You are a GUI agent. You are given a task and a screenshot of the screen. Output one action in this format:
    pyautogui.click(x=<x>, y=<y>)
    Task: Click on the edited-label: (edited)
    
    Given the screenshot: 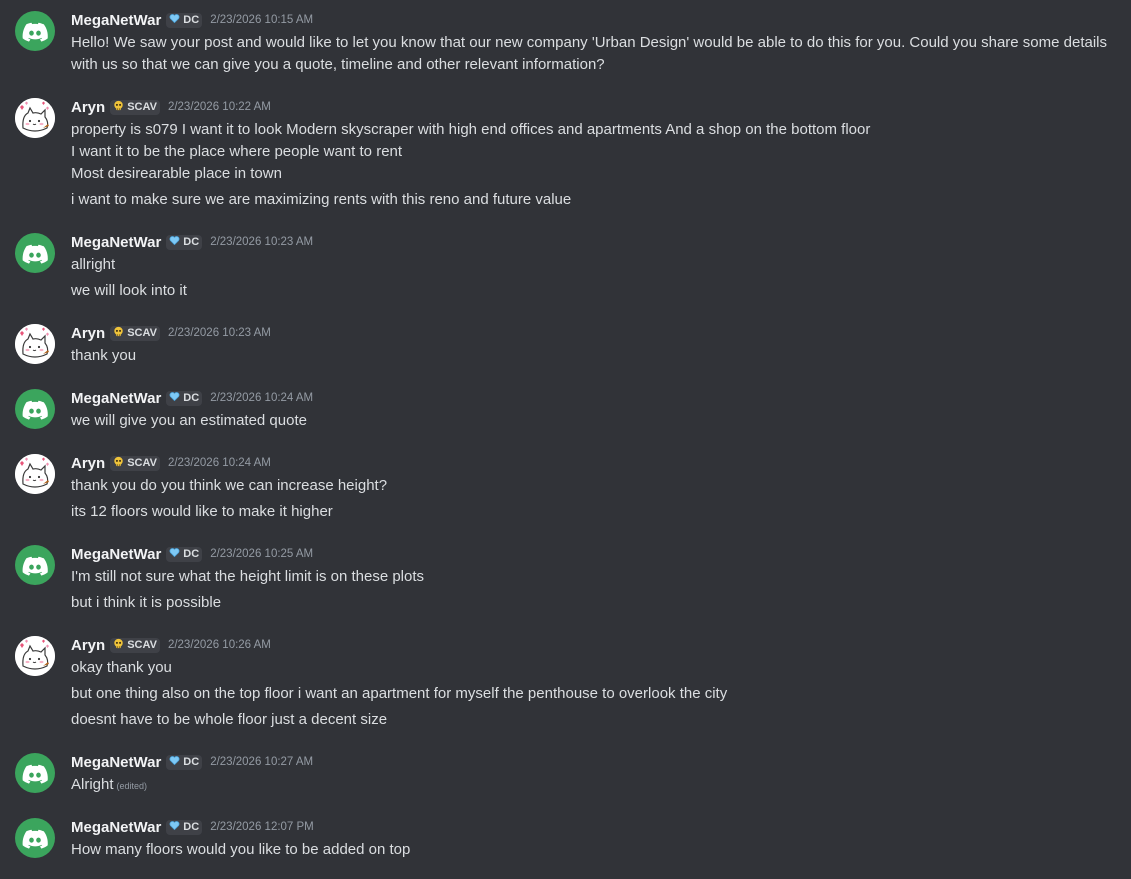 What is the action you would take?
    pyautogui.click(x=132, y=786)
    